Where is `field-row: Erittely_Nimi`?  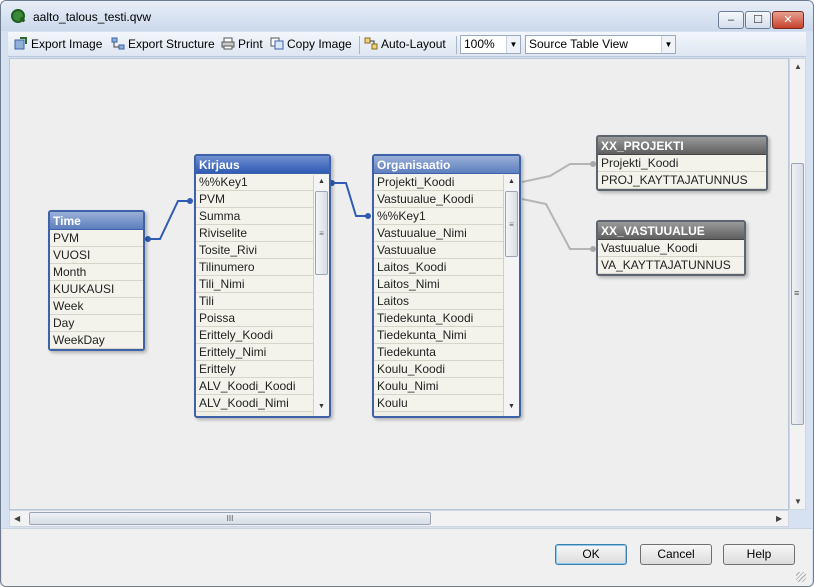 field-row: Erittely_Nimi is located at coordinates (254, 352).